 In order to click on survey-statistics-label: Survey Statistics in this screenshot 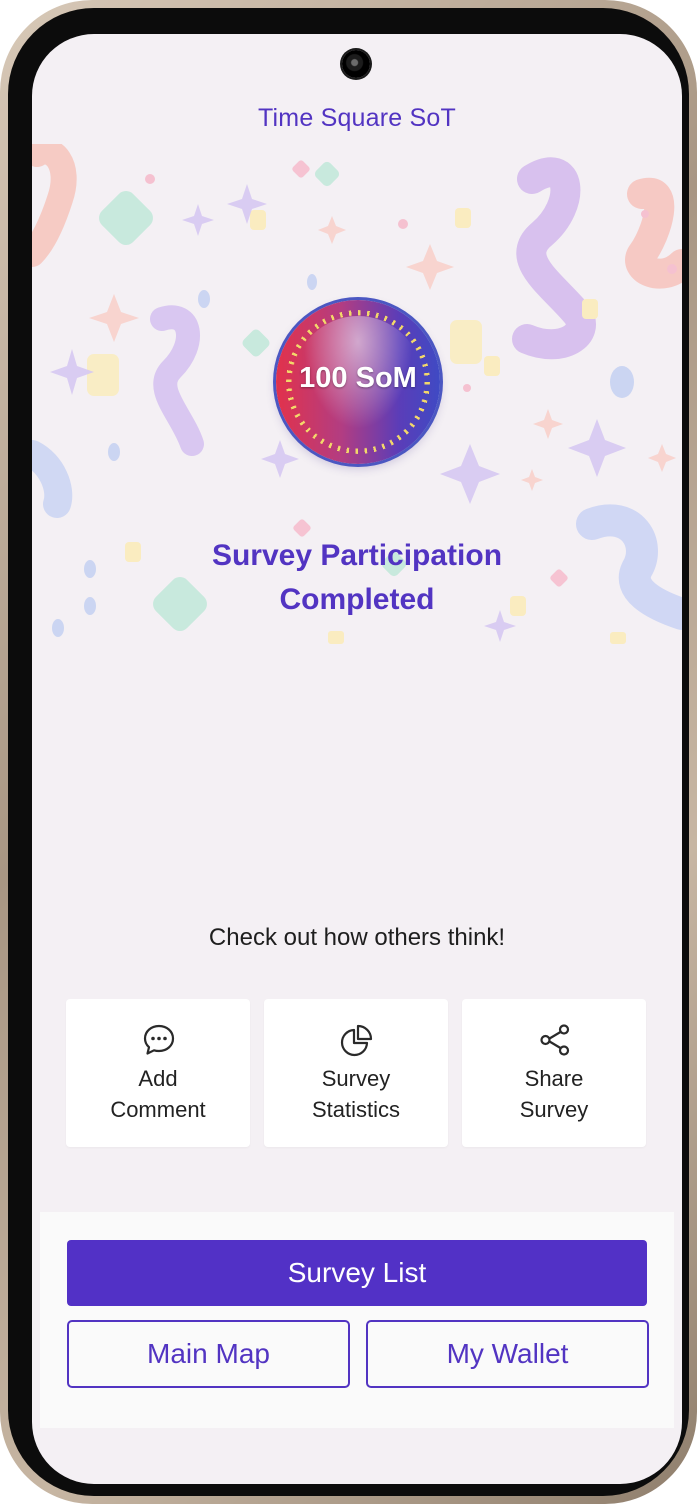, I will do `click(356, 1094)`.